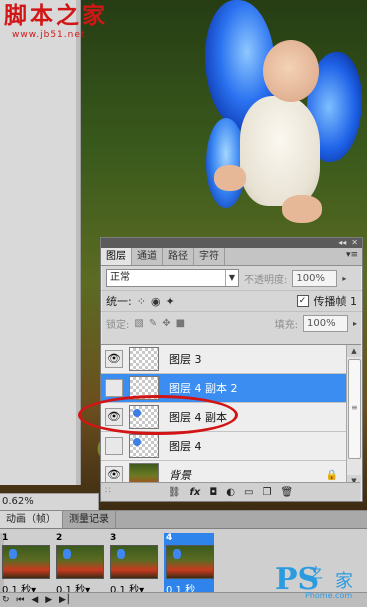 This screenshot has height=607, width=367. What do you see at coordinates (231, 243) in the screenshot?
I see `panel-titlebar: ◂◂ ✕` at bounding box center [231, 243].